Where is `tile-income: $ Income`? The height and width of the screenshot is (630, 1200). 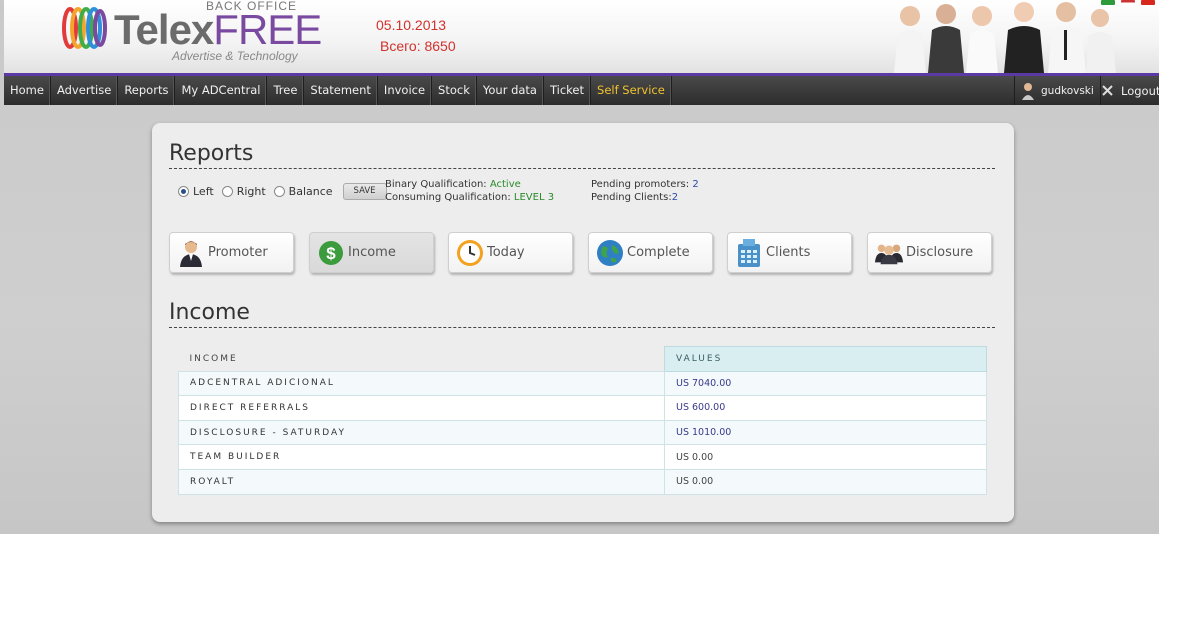
tile-income: $ Income is located at coordinates (371, 252).